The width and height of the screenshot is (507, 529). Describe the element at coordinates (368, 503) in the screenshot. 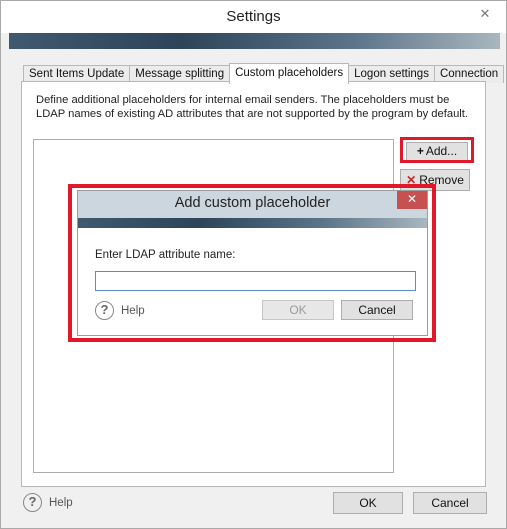

I see `ok-button: OK` at that location.